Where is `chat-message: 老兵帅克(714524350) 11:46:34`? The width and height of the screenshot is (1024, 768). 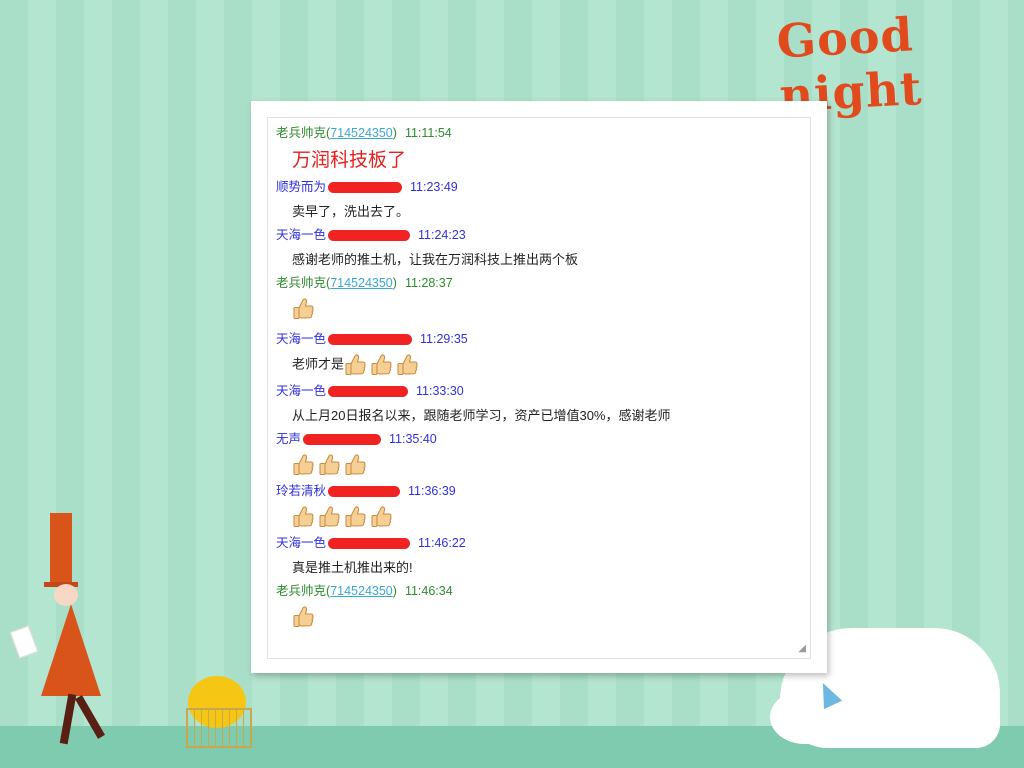 chat-message: 老兵帅克(714524350) 11:46:34 is located at coordinates (364, 604).